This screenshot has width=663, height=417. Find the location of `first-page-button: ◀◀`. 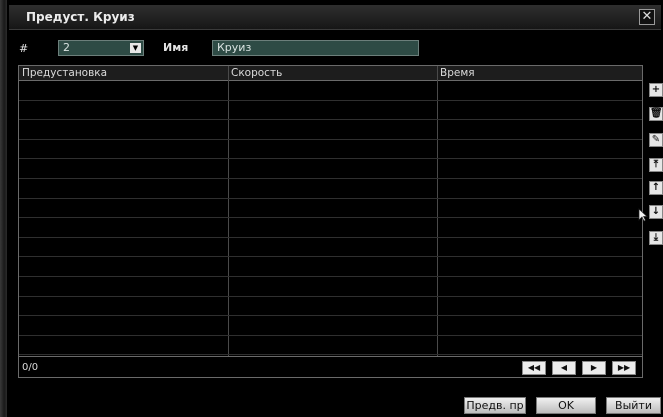

first-page-button: ◀◀ is located at coordinates (534, 368).